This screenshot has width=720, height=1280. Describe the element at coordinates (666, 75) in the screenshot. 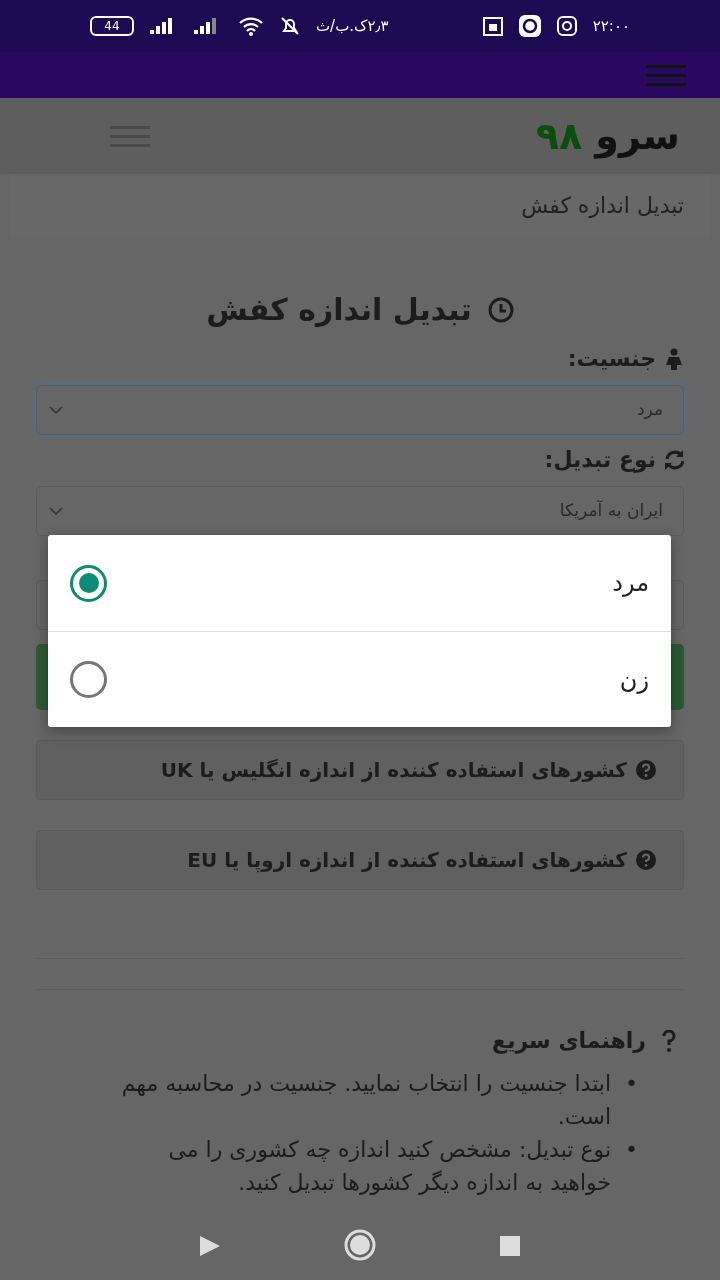

I see `menu-icon` at that location.